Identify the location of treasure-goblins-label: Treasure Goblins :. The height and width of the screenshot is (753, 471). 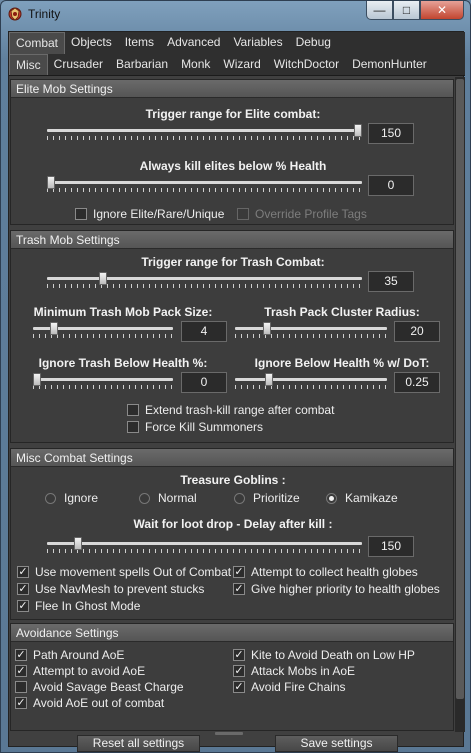
(233, 480).